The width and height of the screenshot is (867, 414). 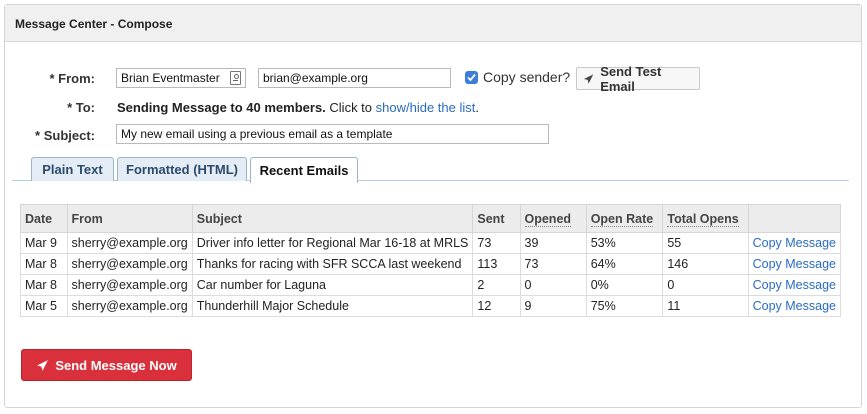 What do you see at coordinates (44, 306) in the screenshot?
I see `cell-date: Mar 5` at bounding box center [44, 306].